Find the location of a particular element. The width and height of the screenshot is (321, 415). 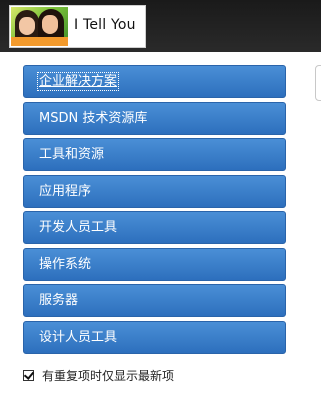

menu-item-enterprise-solutions: 企业解决方案 is located at coordinates (154, 81).